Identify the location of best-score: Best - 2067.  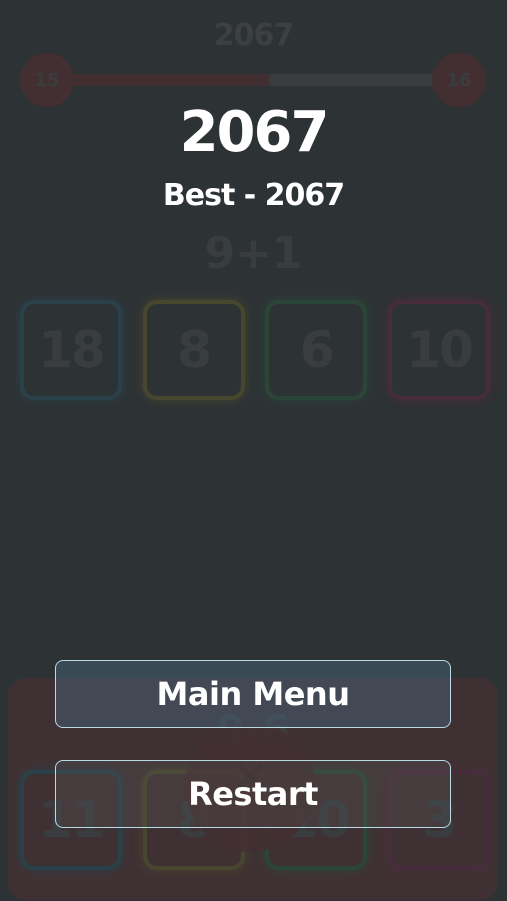
(253, 195).